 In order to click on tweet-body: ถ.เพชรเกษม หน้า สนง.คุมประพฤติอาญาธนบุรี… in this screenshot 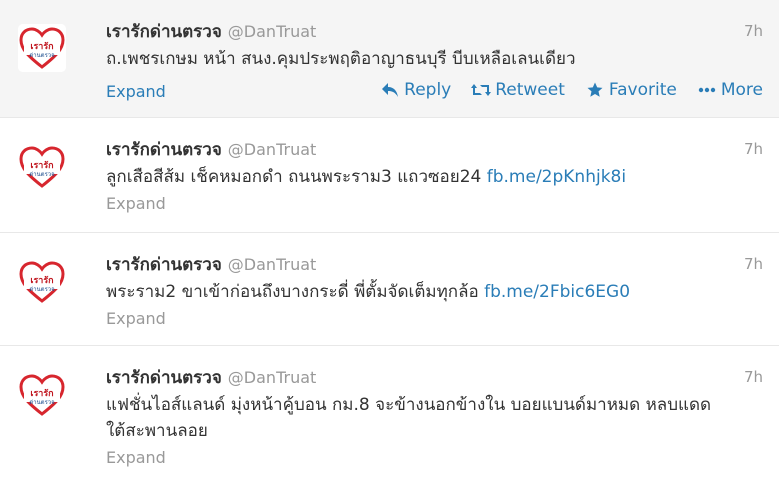, I will do `click(341, 59)`.